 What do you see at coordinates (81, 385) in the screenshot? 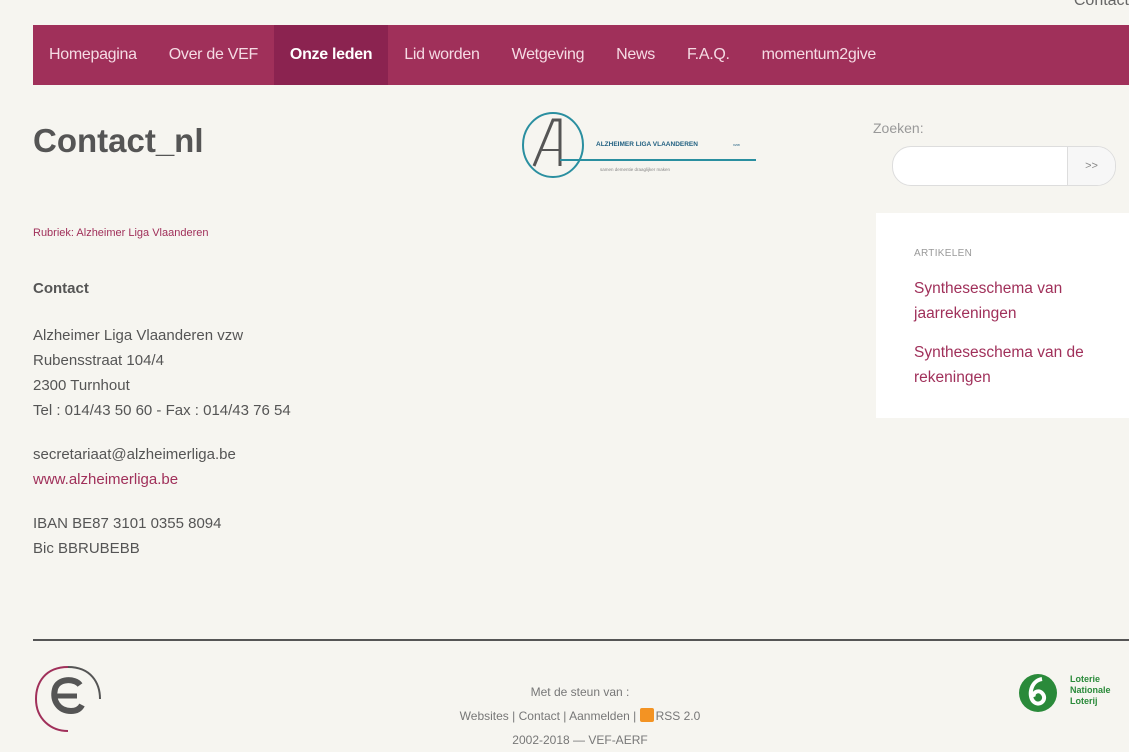
I see `city: 2300 Turnhout` at bounding box center [81, 385].